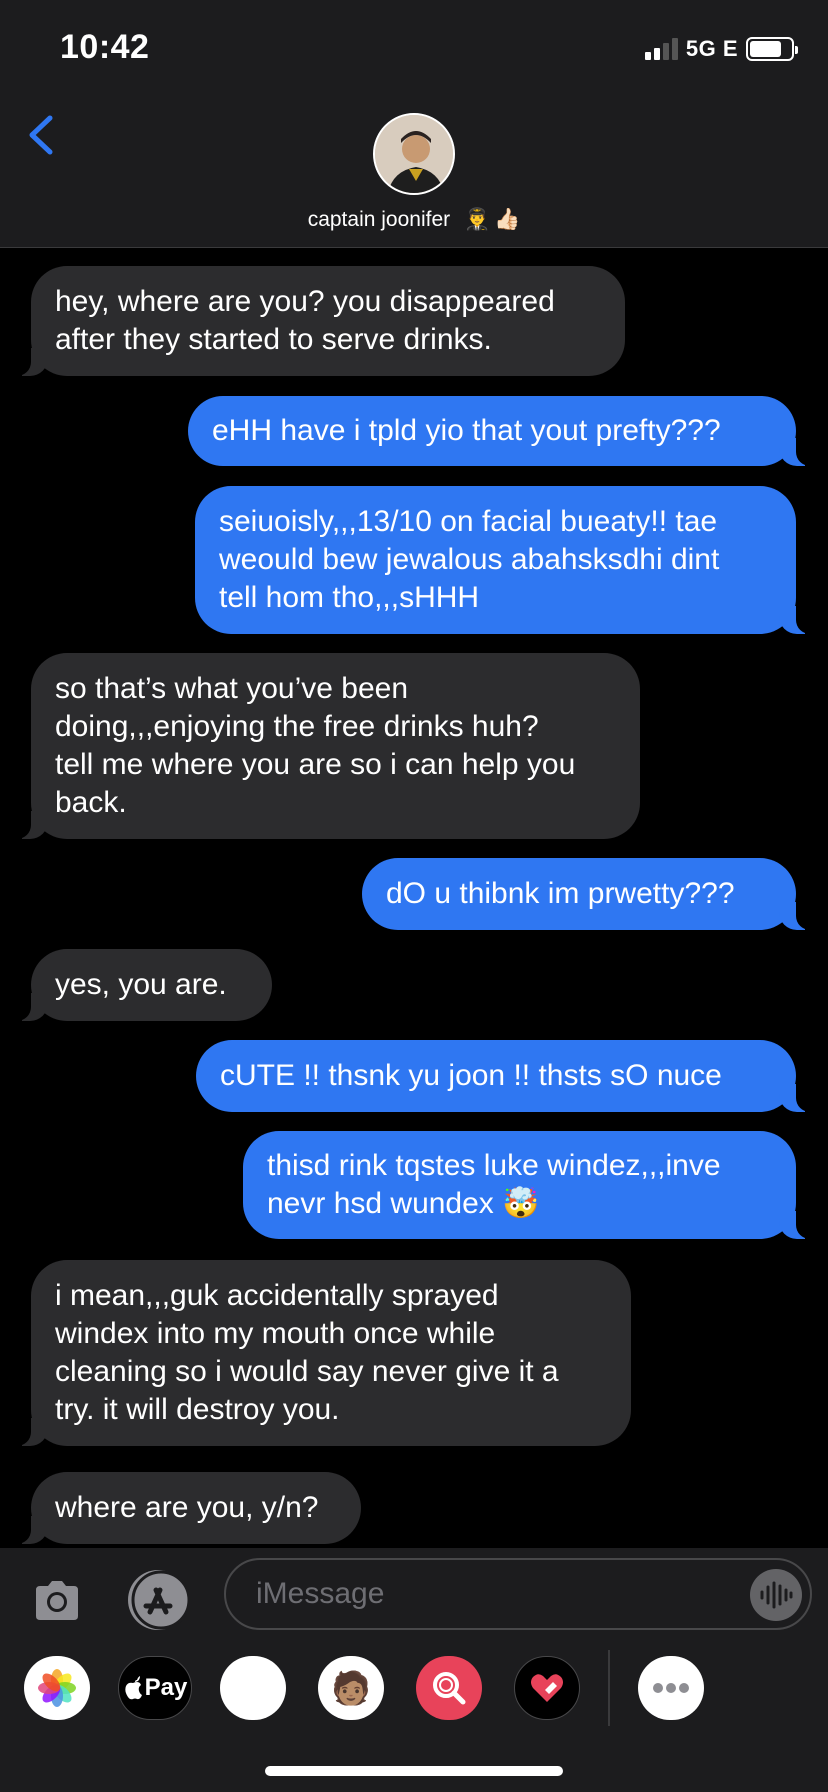  Describe the element at coordinates (609, 1688) in the screenshot. I see `drawer-divider` at that location.